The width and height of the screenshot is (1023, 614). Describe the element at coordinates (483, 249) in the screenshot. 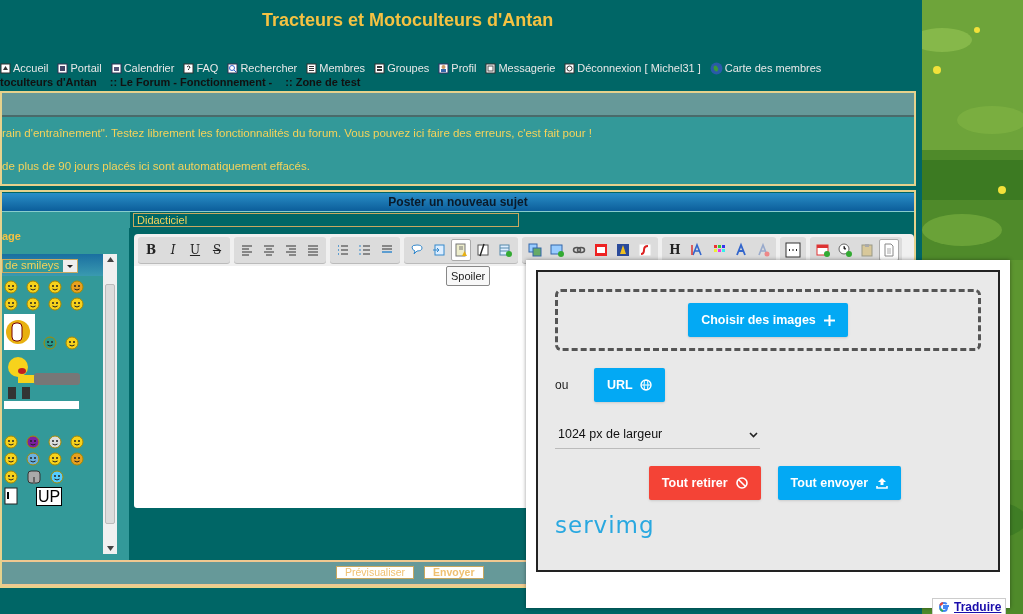

I see `hidden-text-icon` at that location.